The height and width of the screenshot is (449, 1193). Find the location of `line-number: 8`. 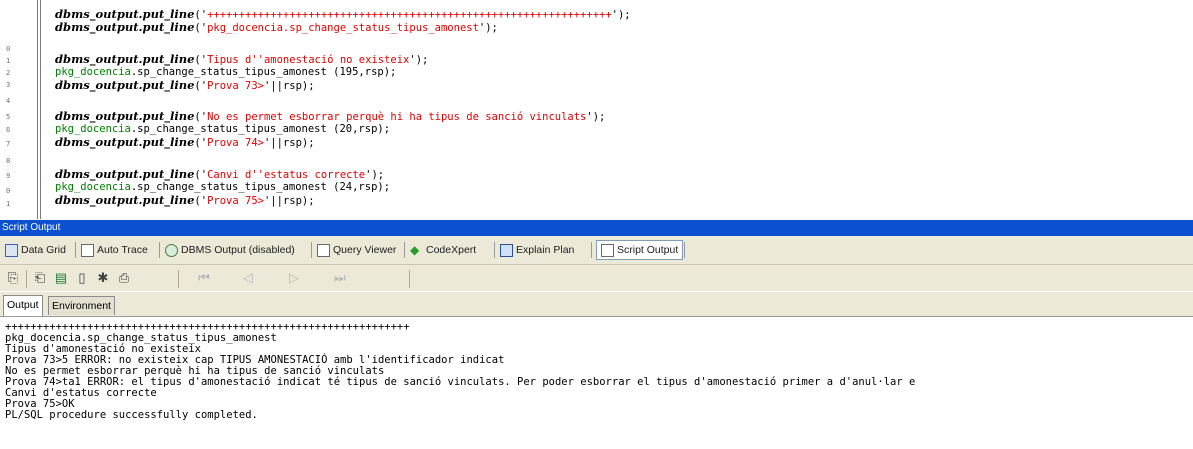

line-number: 8 is located at coordinates (8, 161).